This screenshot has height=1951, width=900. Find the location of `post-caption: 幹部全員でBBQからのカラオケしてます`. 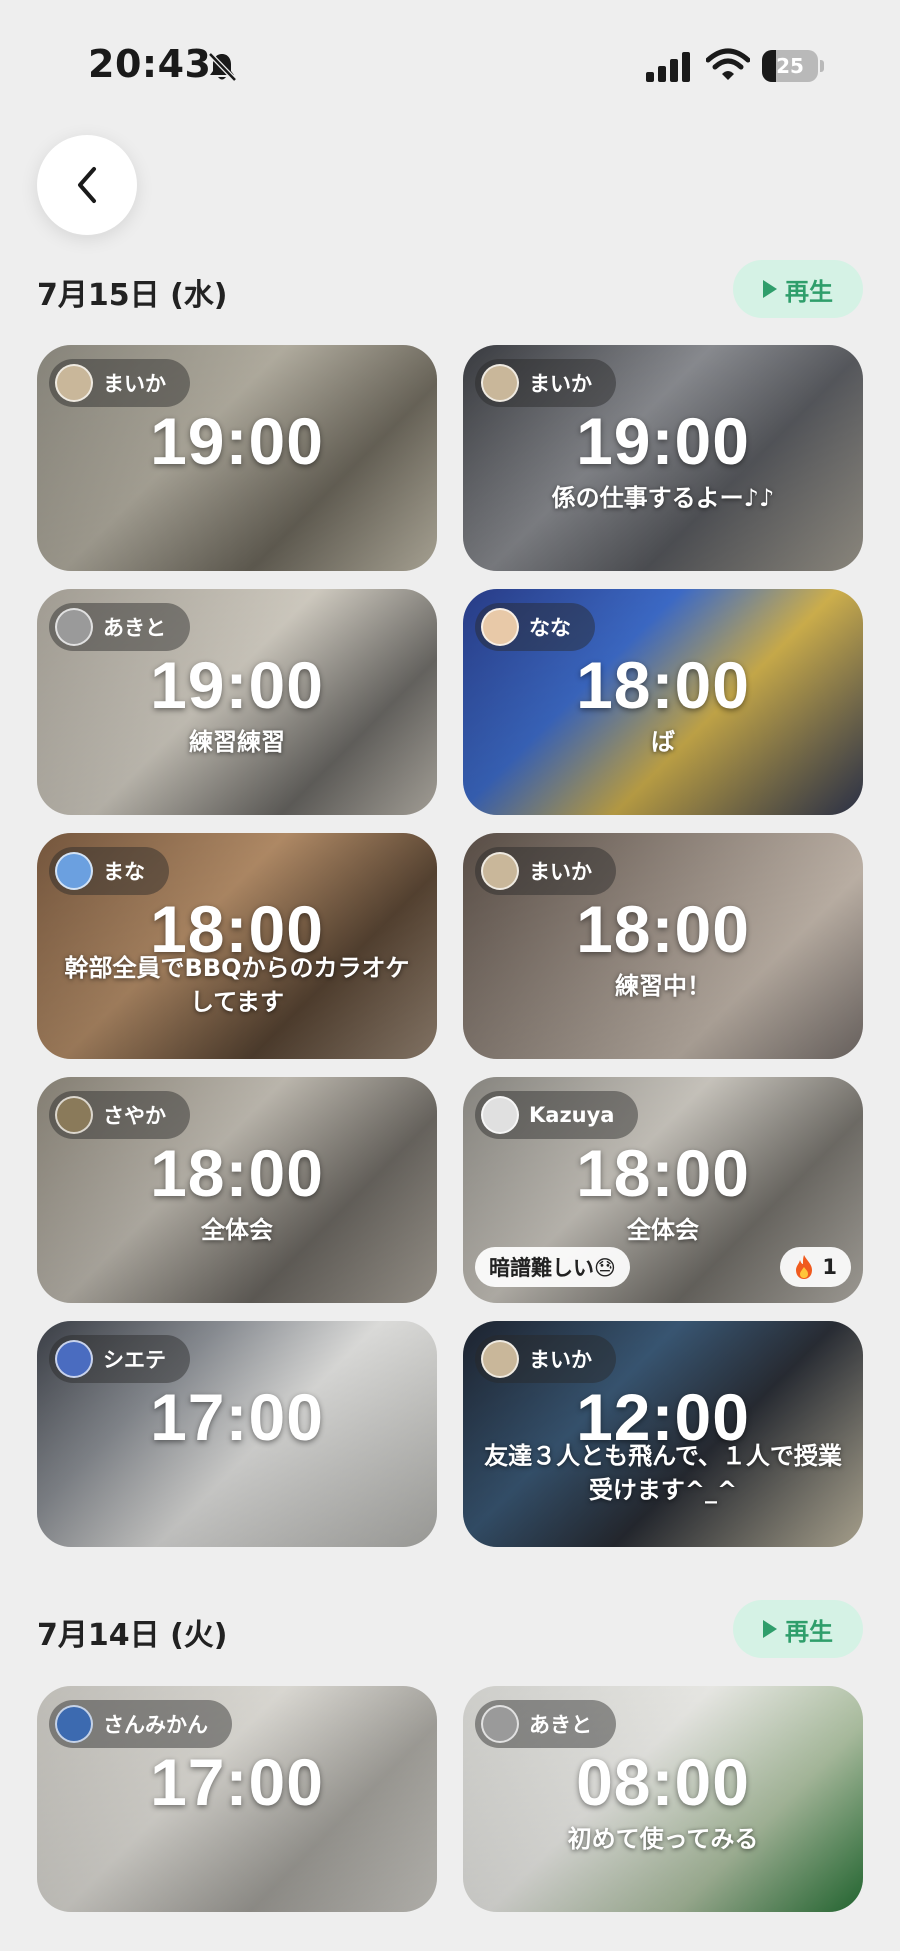

post-caption: 幹部全員でBBQからのカラオケしてます is located at coordinates (237, 985).